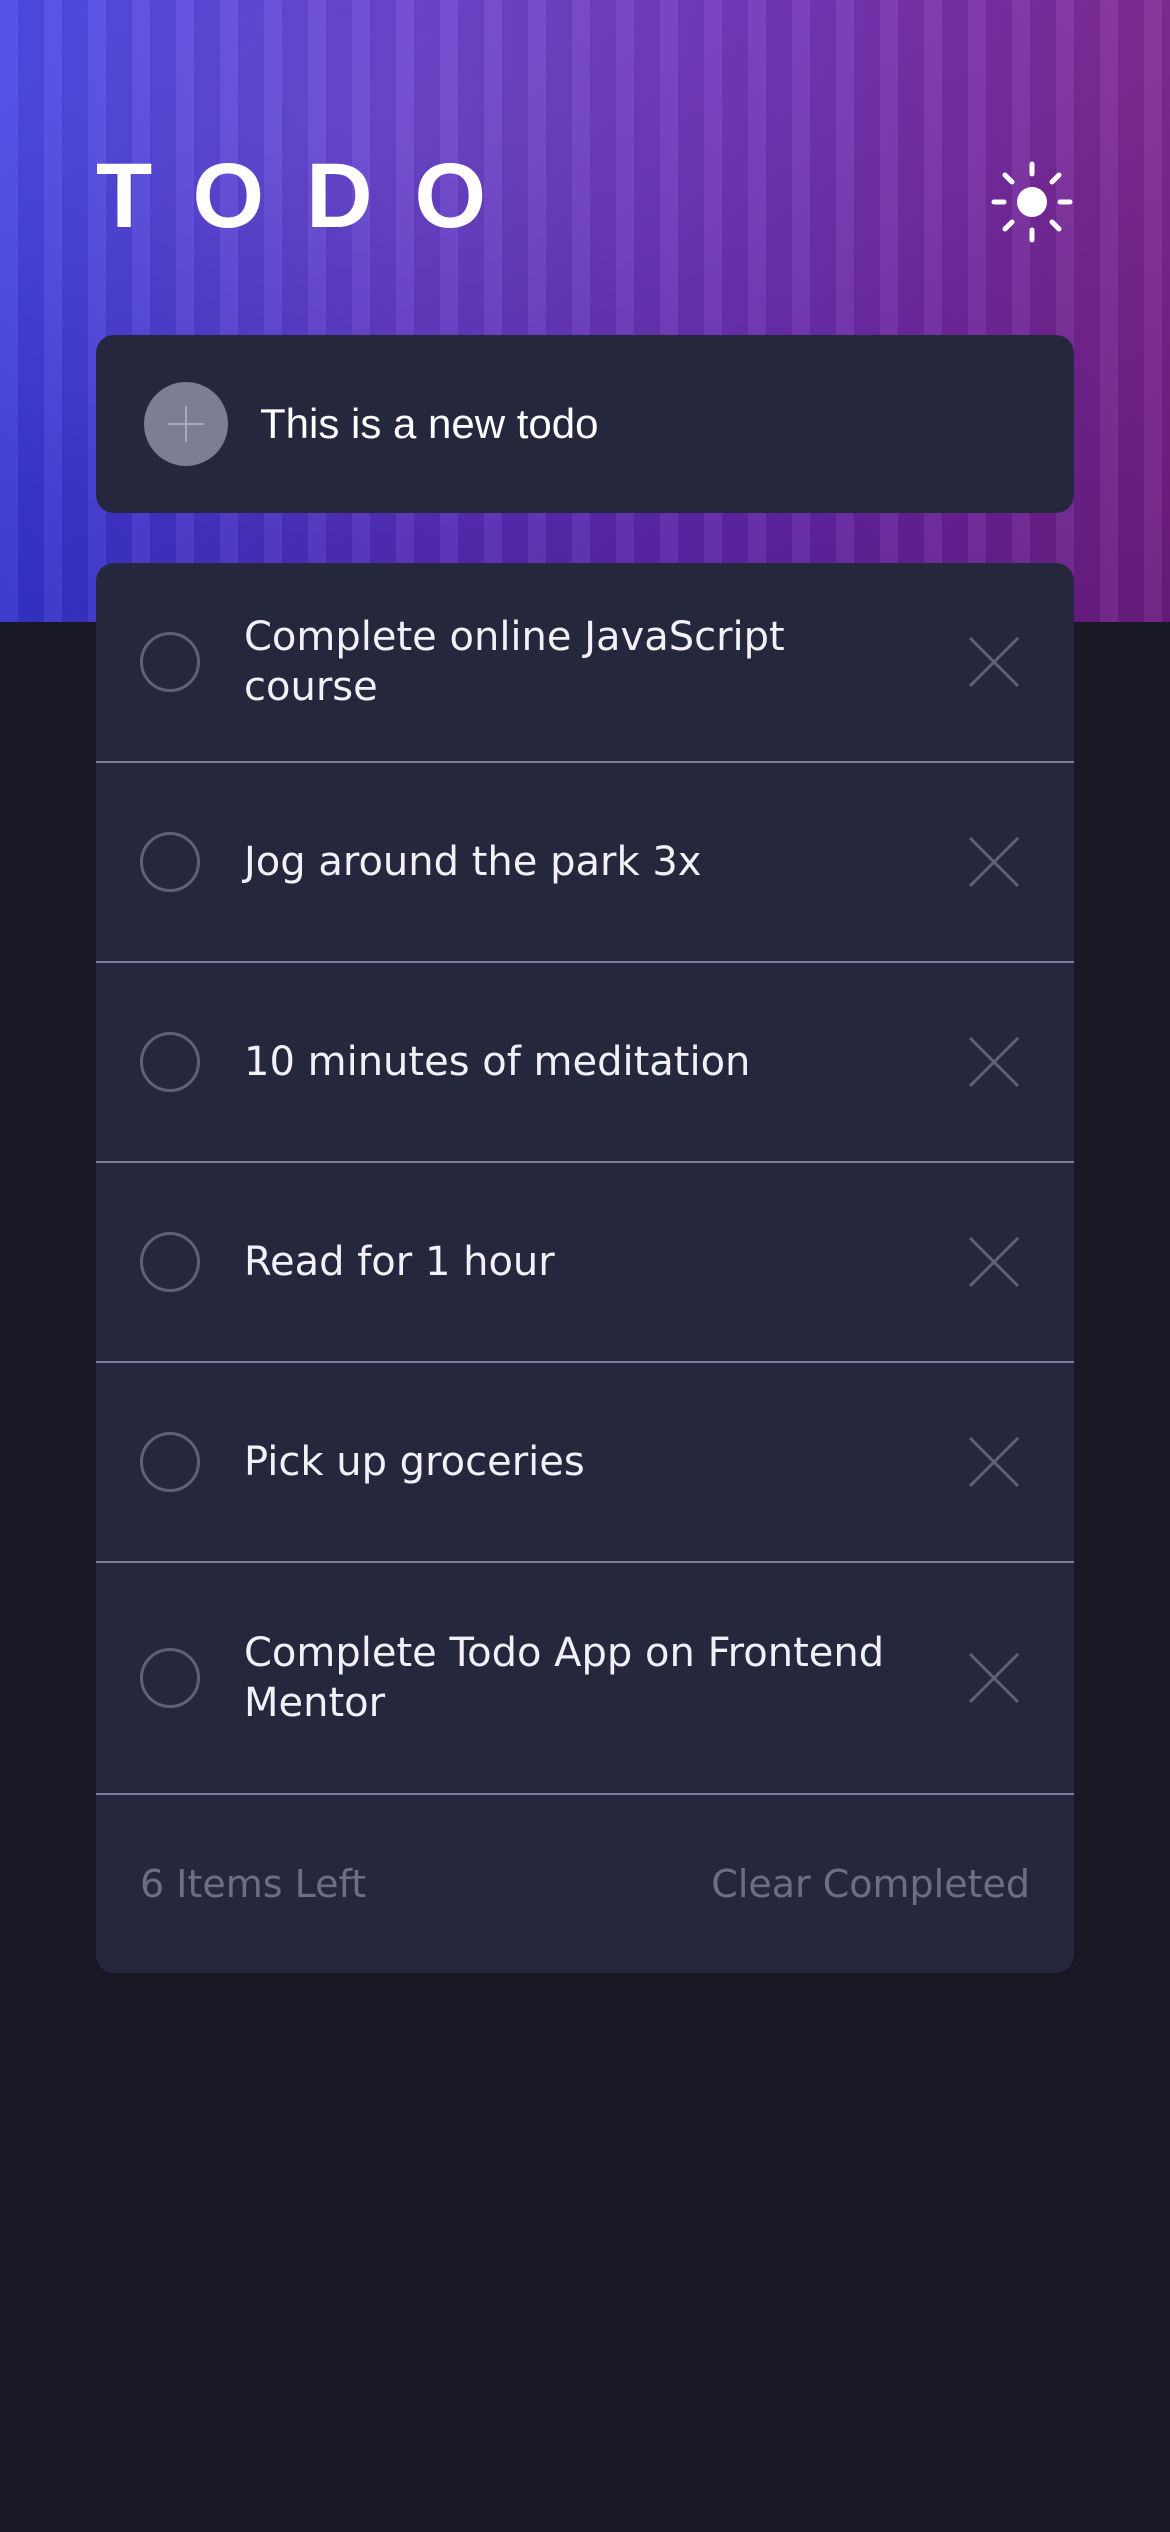 This screenshot has width=1170, height=2532. What do you see at coordinates (497, 1062) in the screenshot?
I see `todo-text: 10 minutes of meditation` at bounding box center [497, 1062].